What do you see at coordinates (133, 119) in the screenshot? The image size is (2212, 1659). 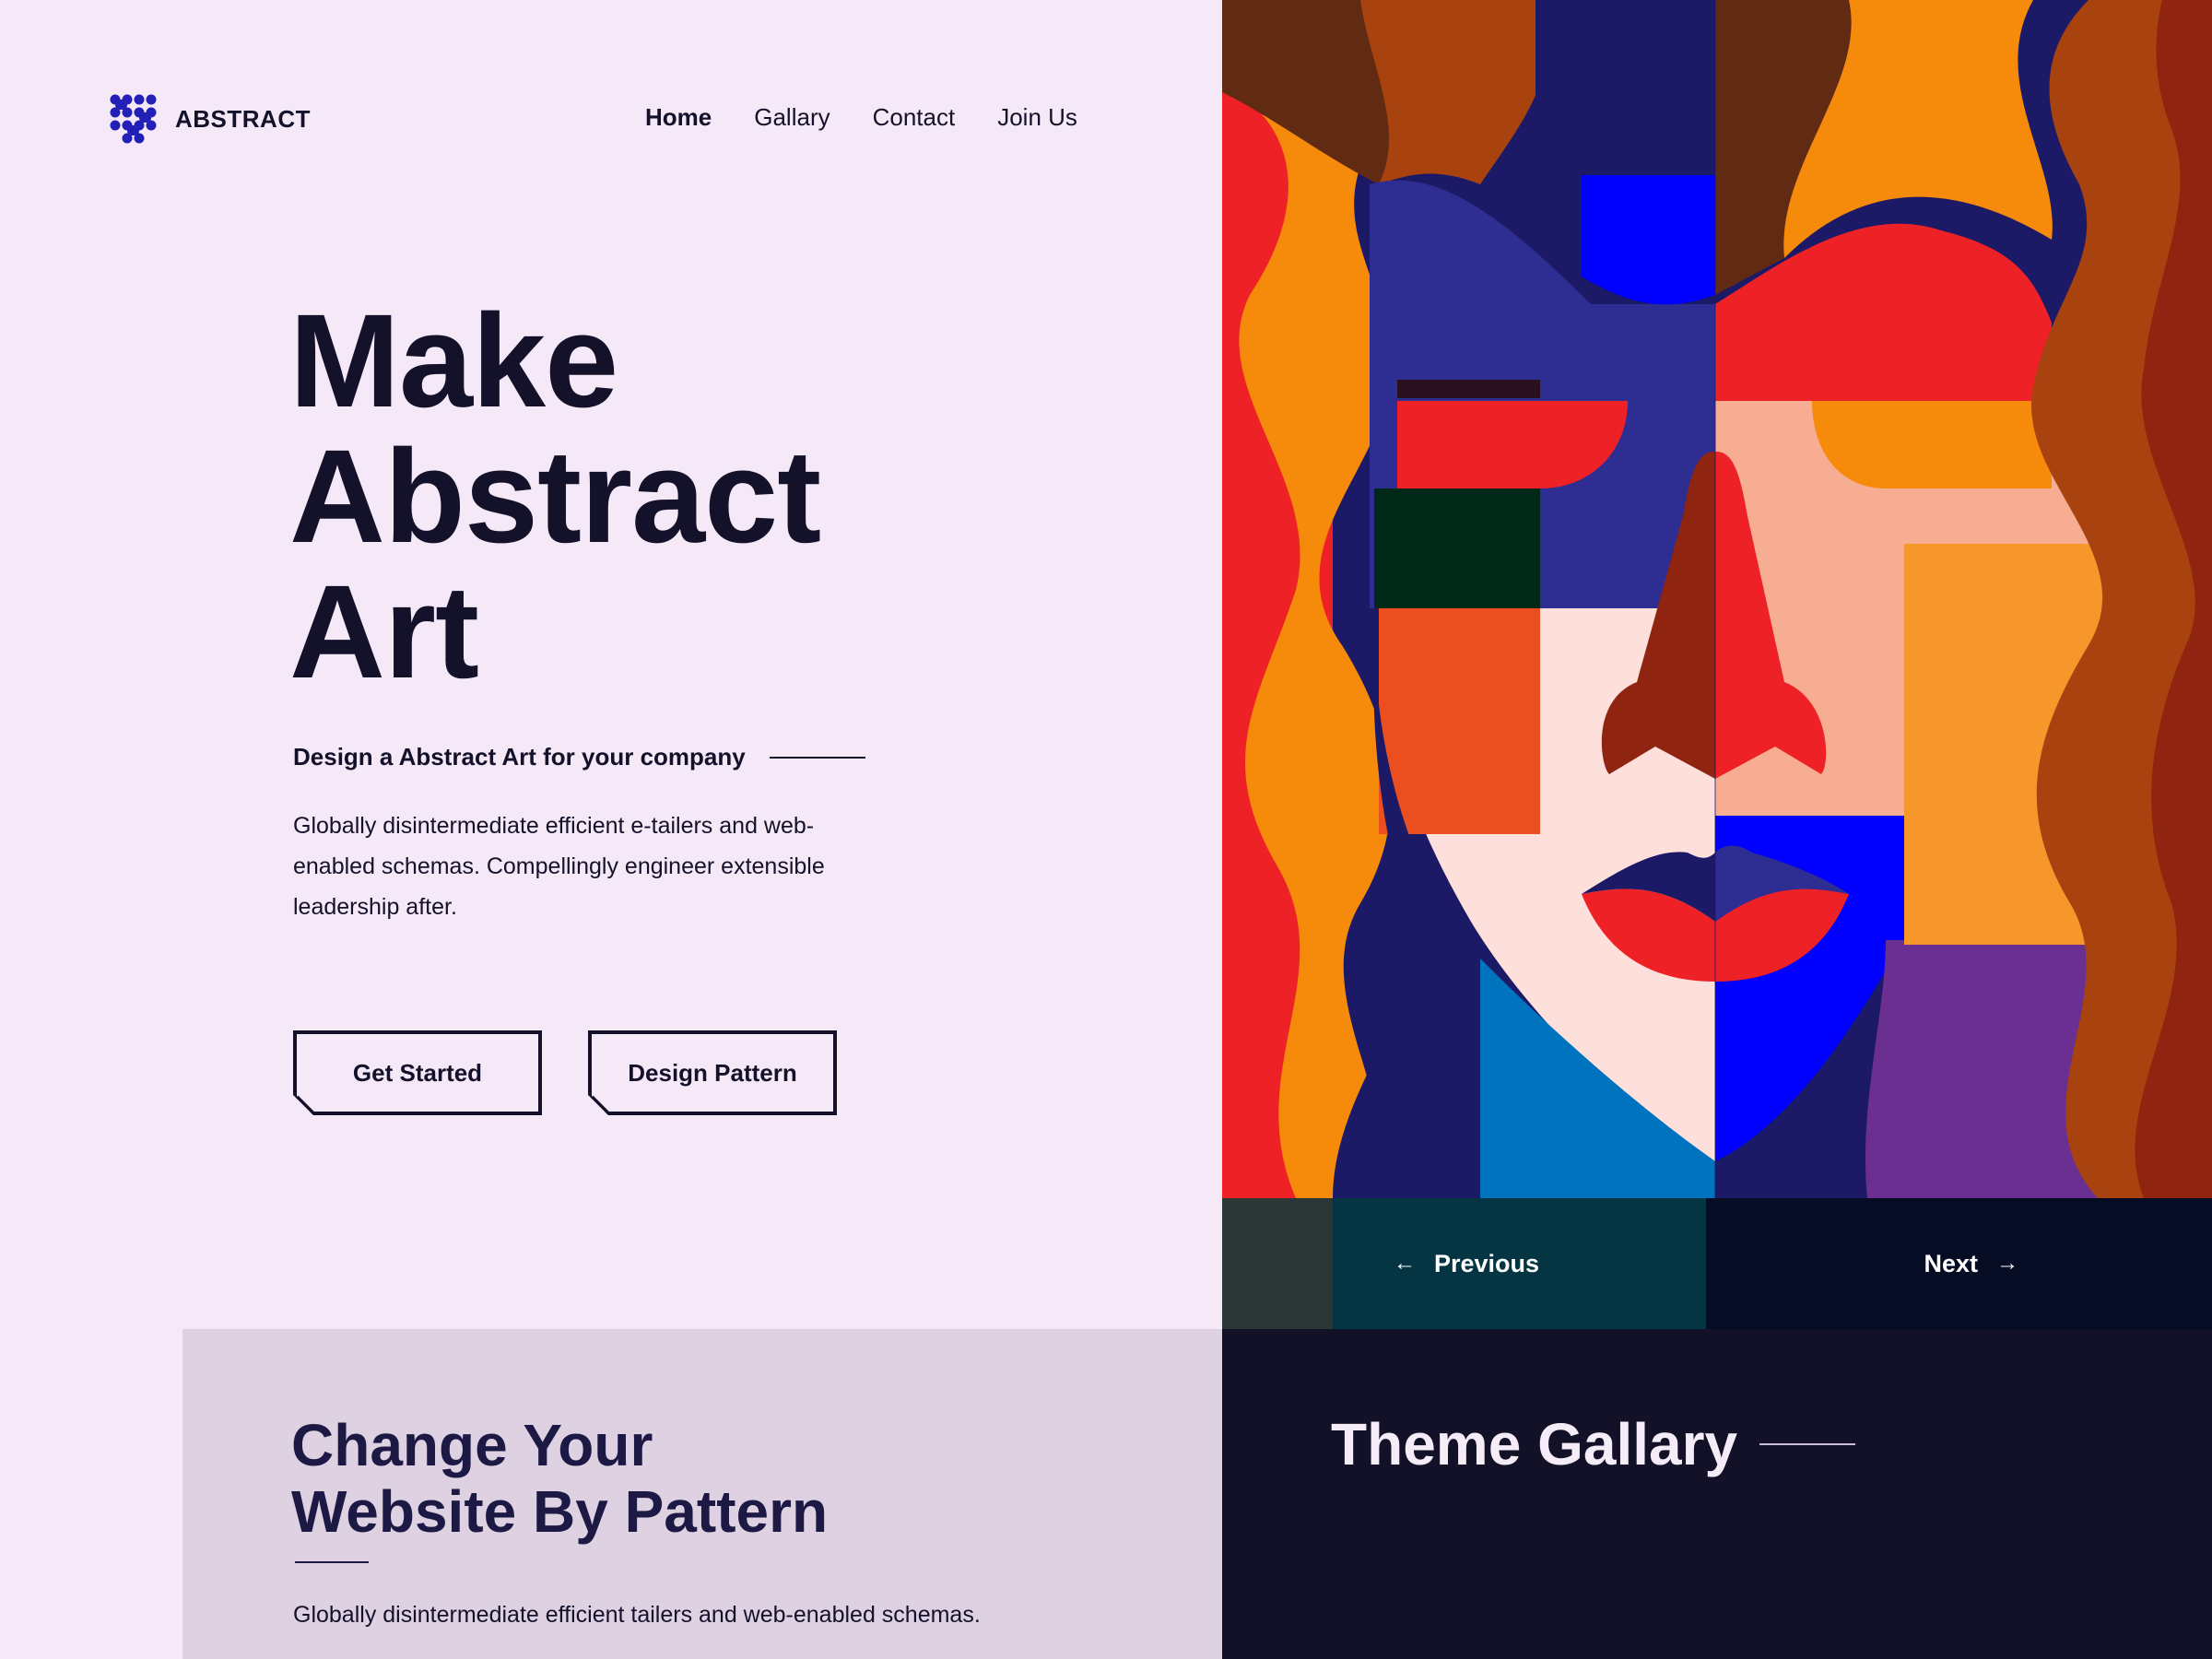 I see `dot-grid-logo-icon` at bounding box center [133, 119].